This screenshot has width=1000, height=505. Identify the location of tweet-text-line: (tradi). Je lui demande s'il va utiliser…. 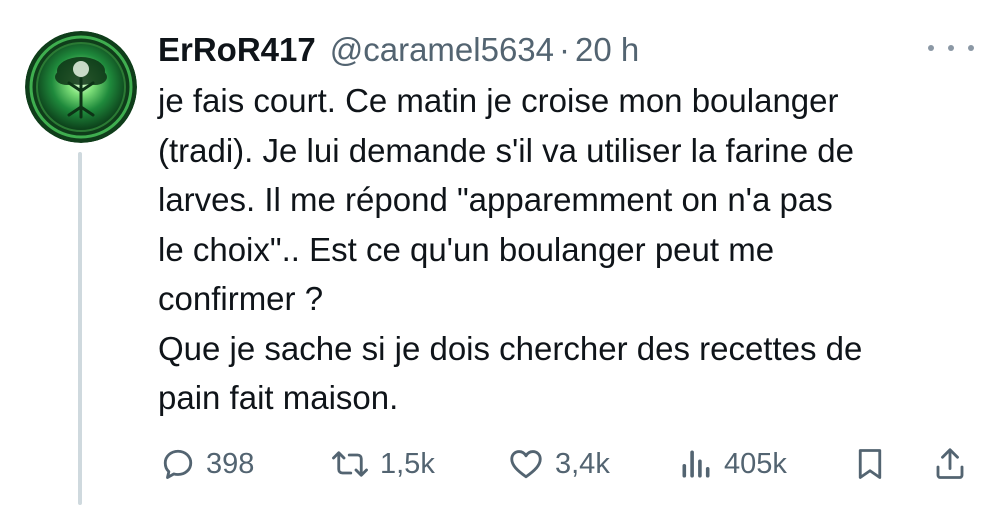
(506, 150).